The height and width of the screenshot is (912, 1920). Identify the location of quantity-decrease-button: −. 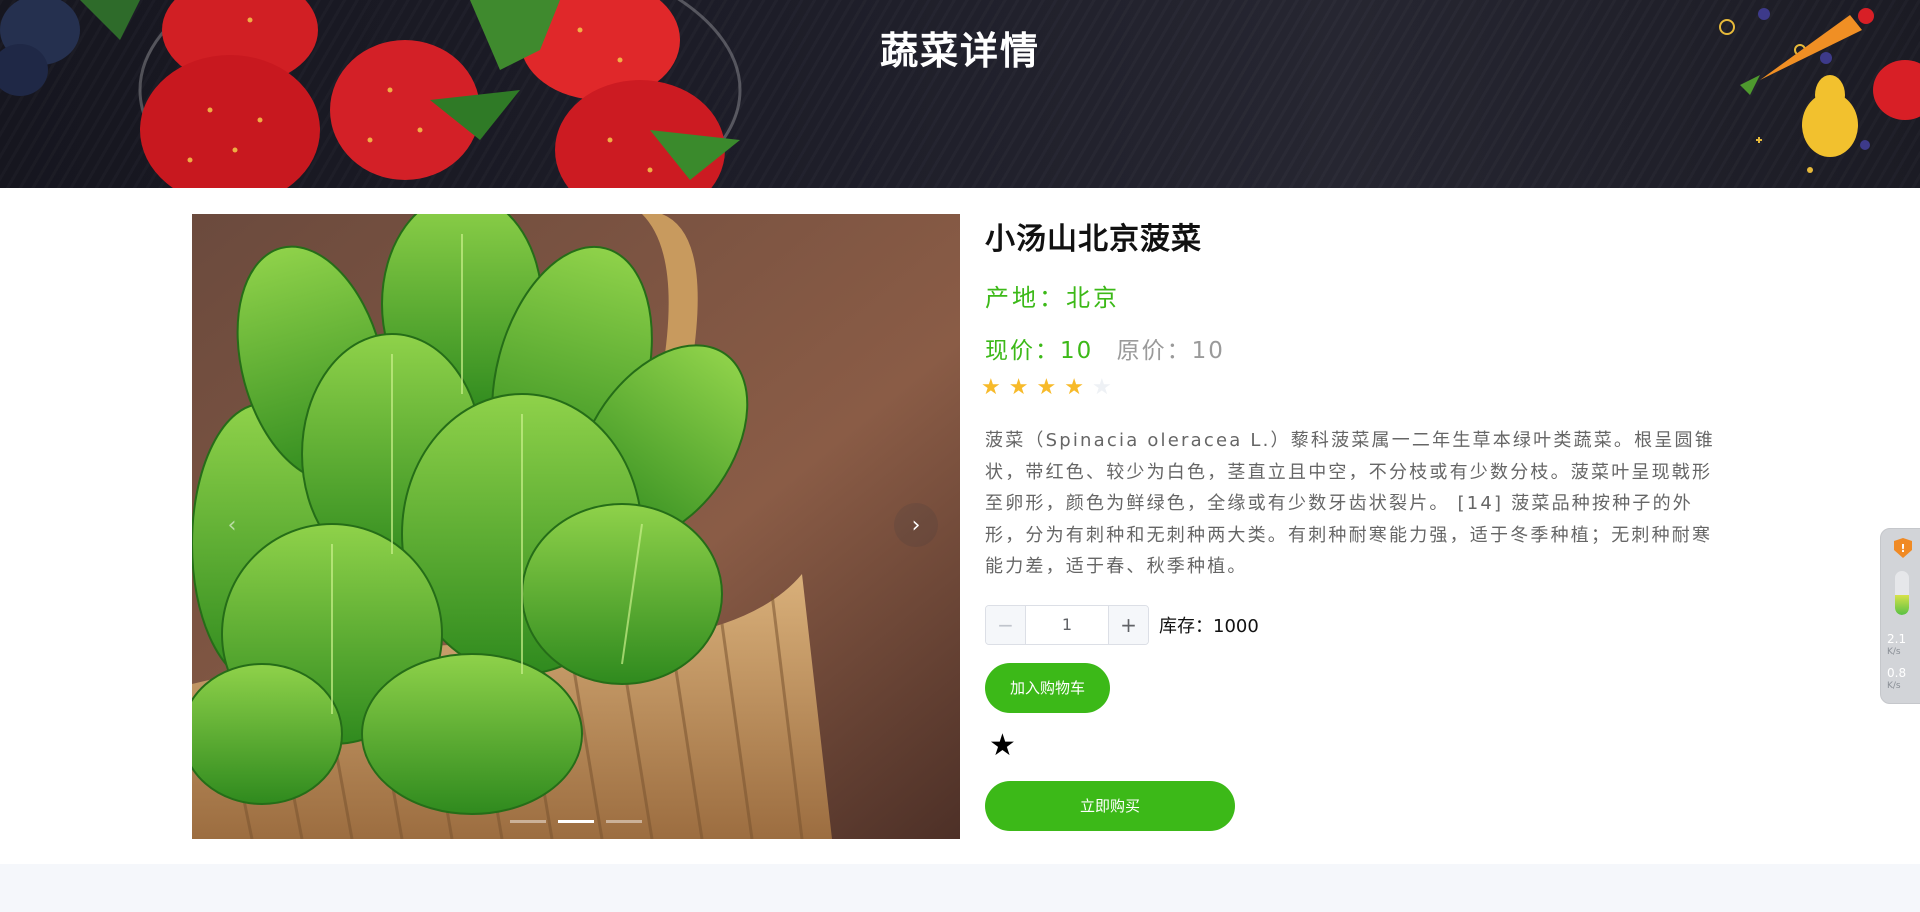
(1006, 624).